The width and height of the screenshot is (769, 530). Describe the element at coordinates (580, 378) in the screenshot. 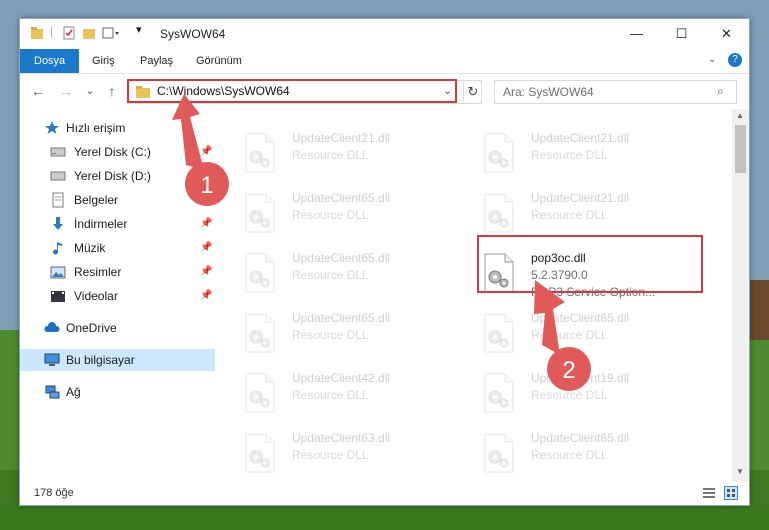

I see `file-name: UpdateClient19.dll` at that location.